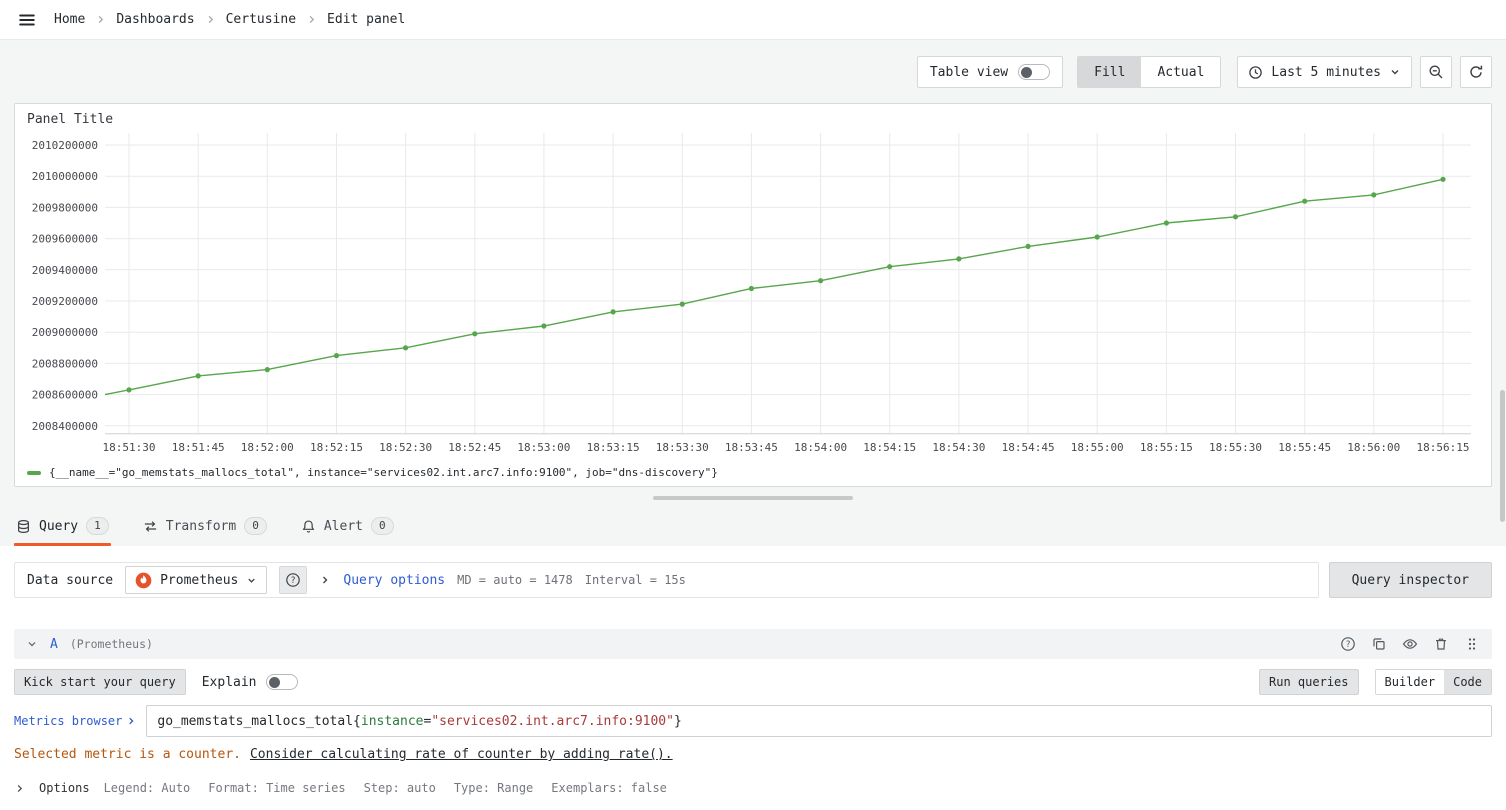  Describe the element at coordinates (969, 72) in the screenshot. I see `table-view-label: Table view` at that location.